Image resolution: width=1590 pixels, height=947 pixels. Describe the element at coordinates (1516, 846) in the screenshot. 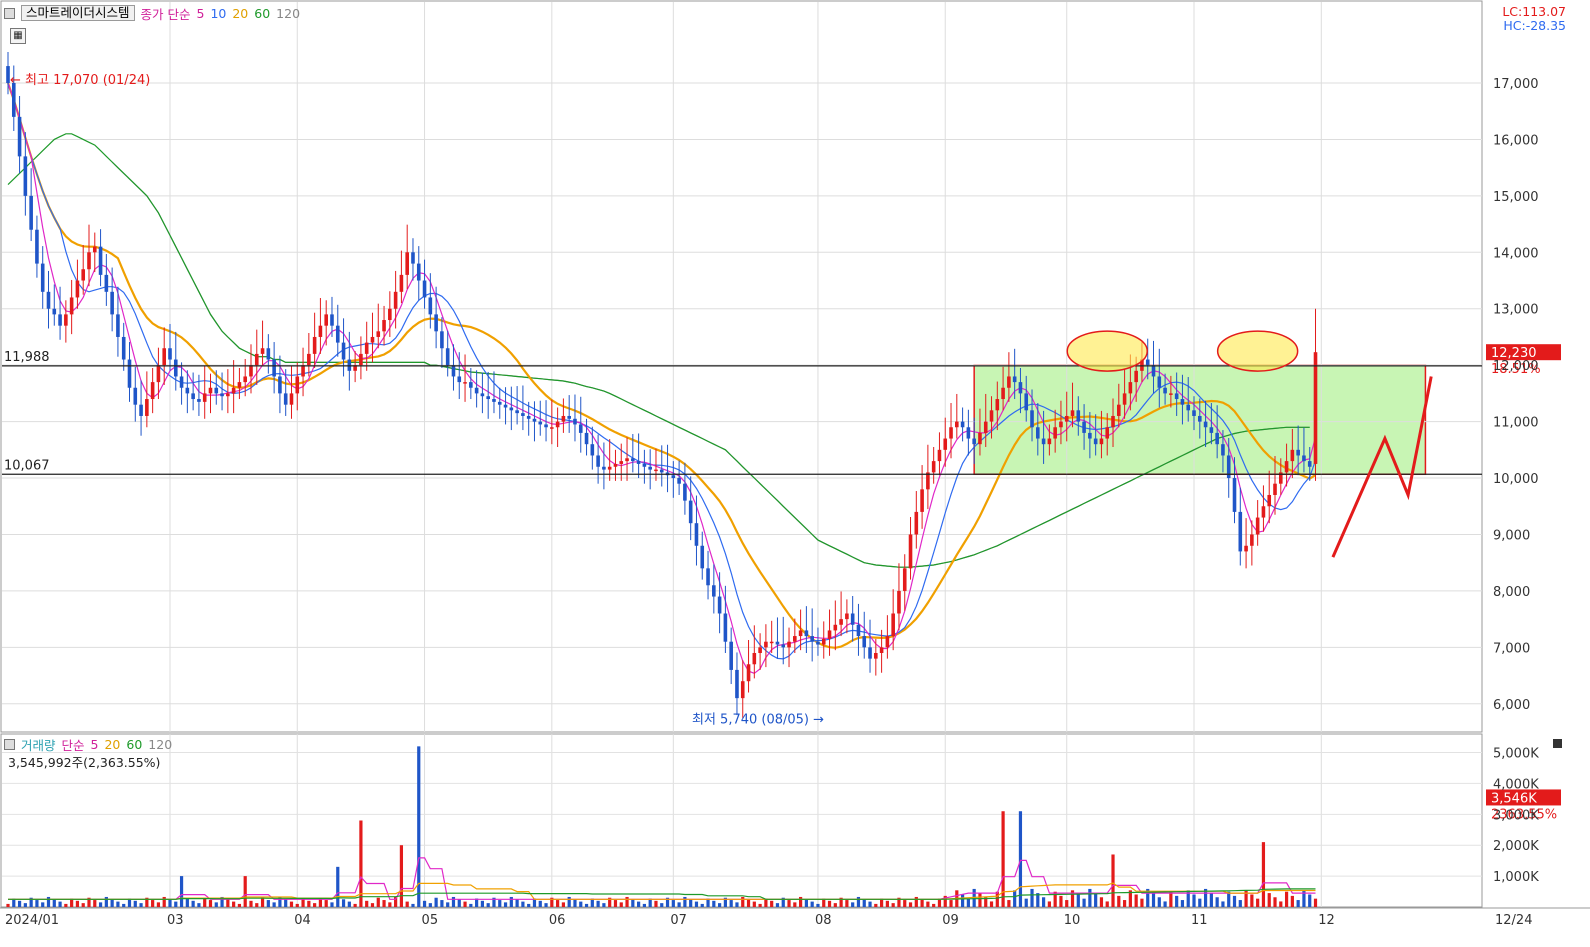

I see `volume-tick-label: 2,000K` at that location.